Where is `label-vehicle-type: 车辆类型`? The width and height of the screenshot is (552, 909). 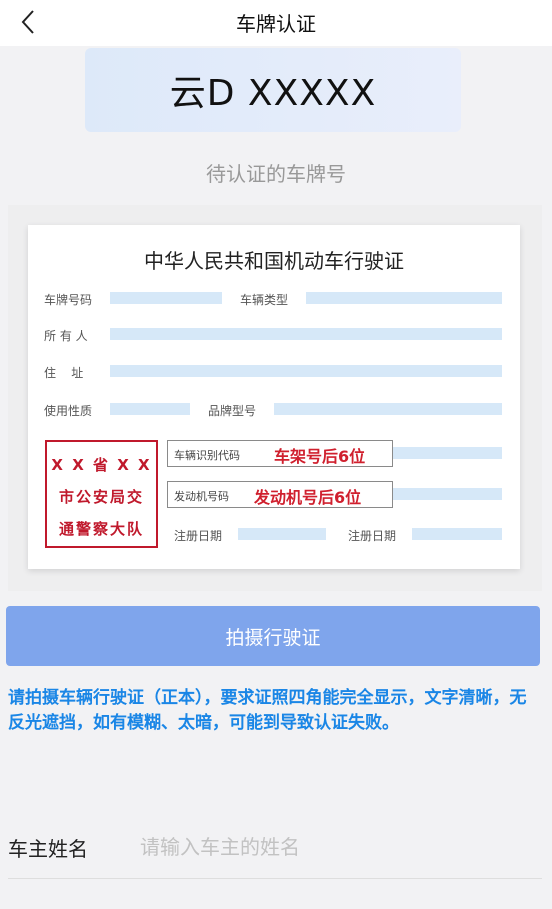 label-vehicle-type: 车辆类型 is located at coordinates (264, 300).